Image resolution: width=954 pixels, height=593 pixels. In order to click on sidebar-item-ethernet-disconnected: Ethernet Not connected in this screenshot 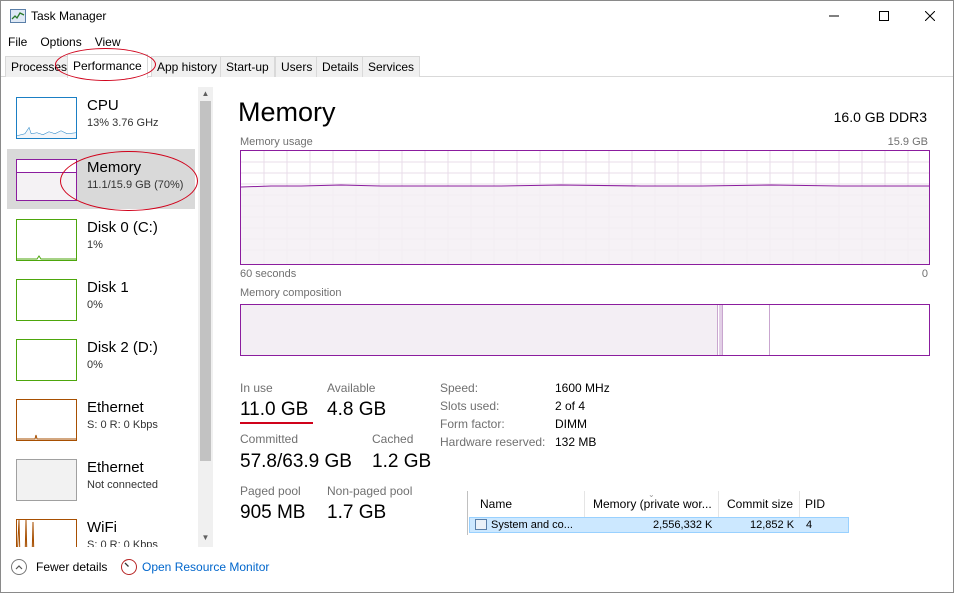, I will do `click(101, 479)`.